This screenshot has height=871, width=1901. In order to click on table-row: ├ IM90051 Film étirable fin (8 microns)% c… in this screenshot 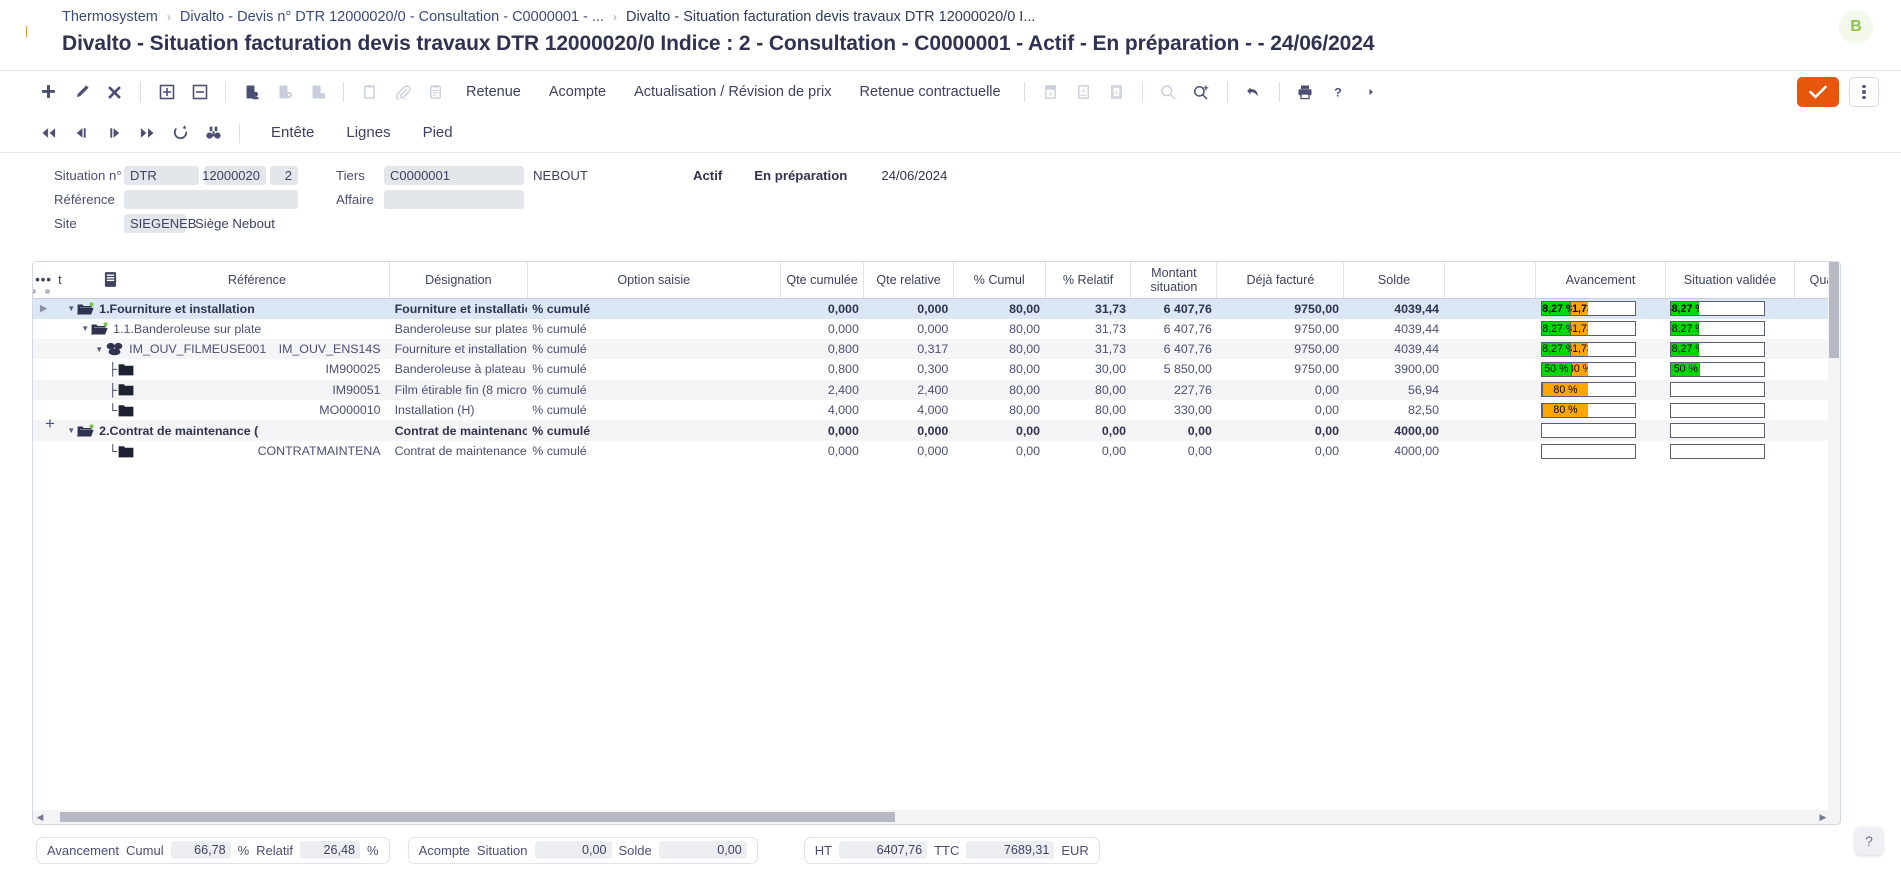, I will do `click(936, 390)`.